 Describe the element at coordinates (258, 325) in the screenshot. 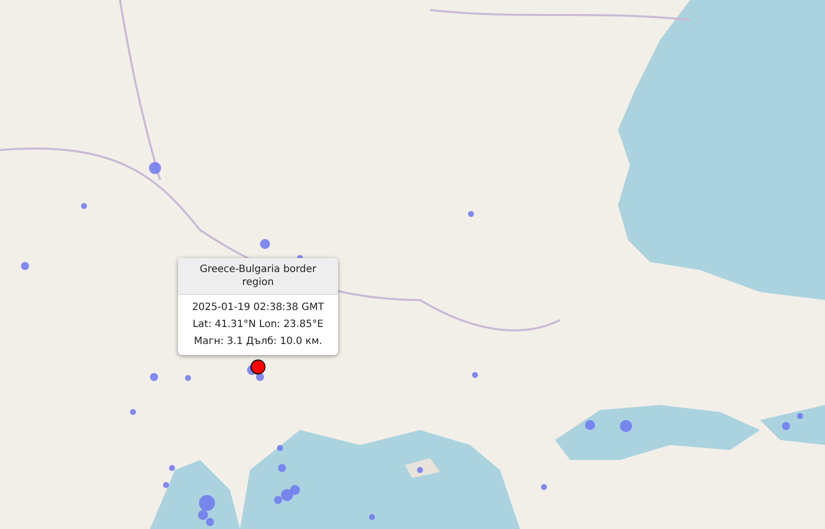

I see `popup-detail: Lat: 41.31°N Lon: 23.85°E` at that location.